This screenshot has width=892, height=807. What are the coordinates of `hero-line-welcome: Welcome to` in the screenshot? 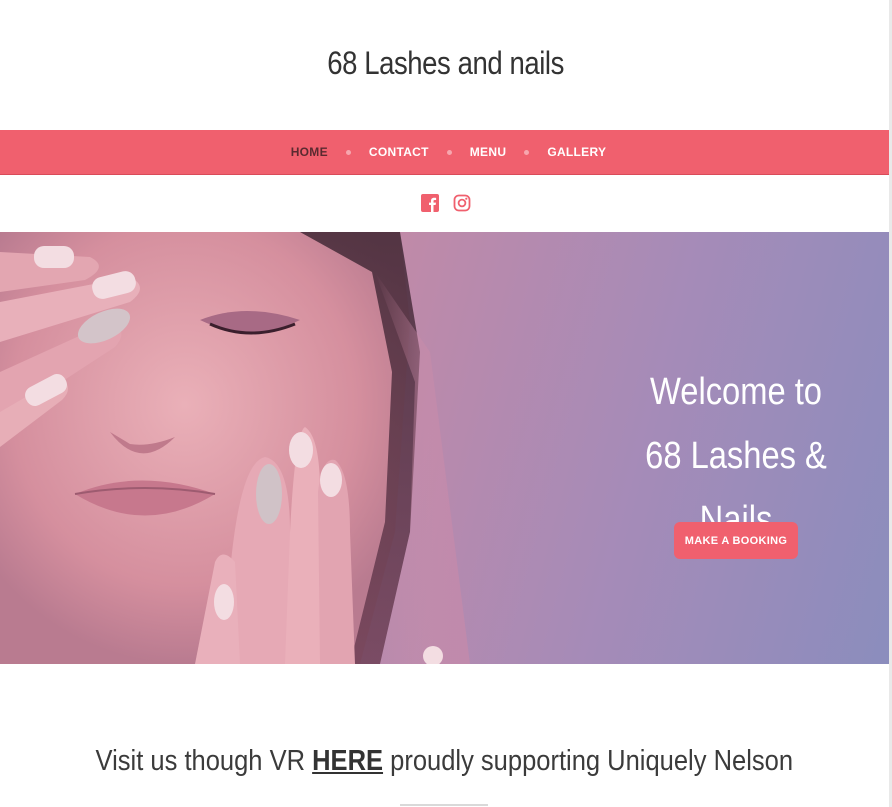 It's located at (736, 392).